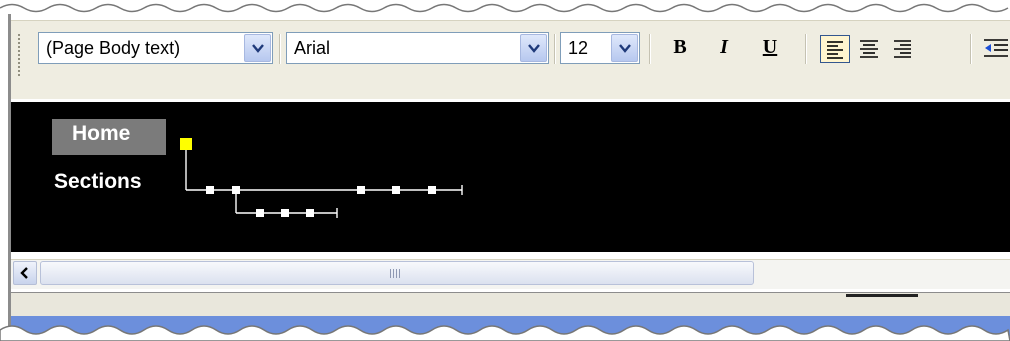 Image resolution: width=1010 pixels, height=341 pixels. Describe the element at coordinates (396, 273) in the screenshot. I see `scroll-grip-icon` at that location.